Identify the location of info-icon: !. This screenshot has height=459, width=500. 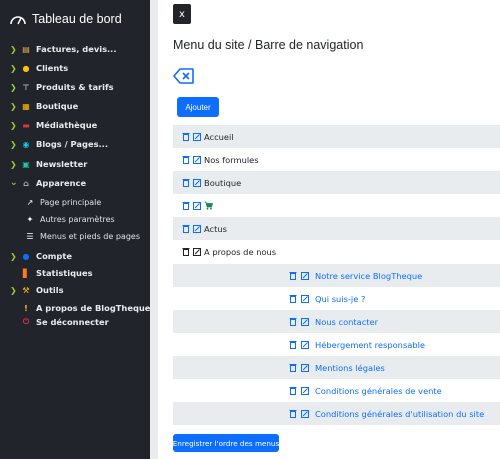
(26, 308).